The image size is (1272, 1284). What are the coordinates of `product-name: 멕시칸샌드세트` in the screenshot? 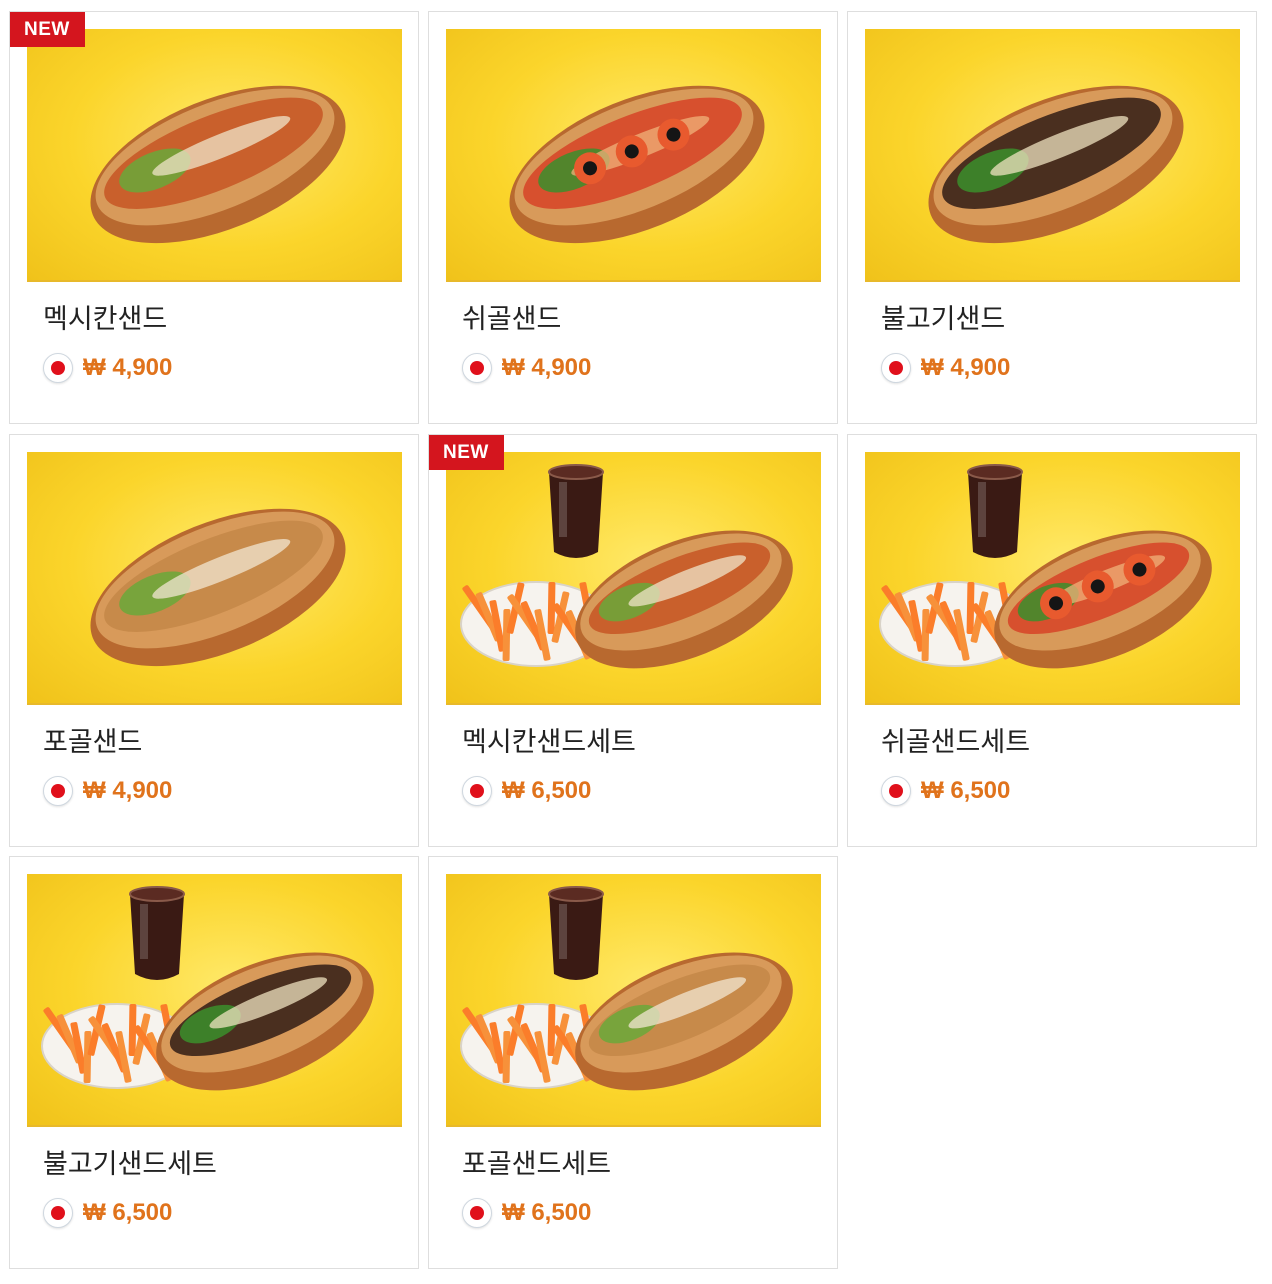 It's located at (549, 742).